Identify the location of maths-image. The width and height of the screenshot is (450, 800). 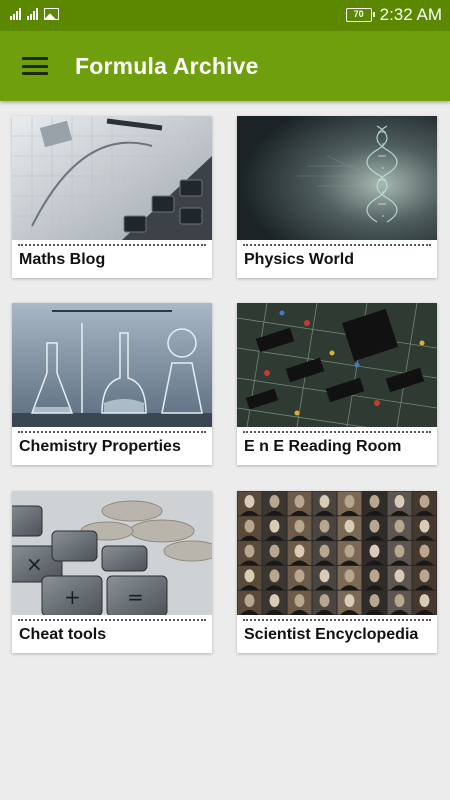
(112, 178).